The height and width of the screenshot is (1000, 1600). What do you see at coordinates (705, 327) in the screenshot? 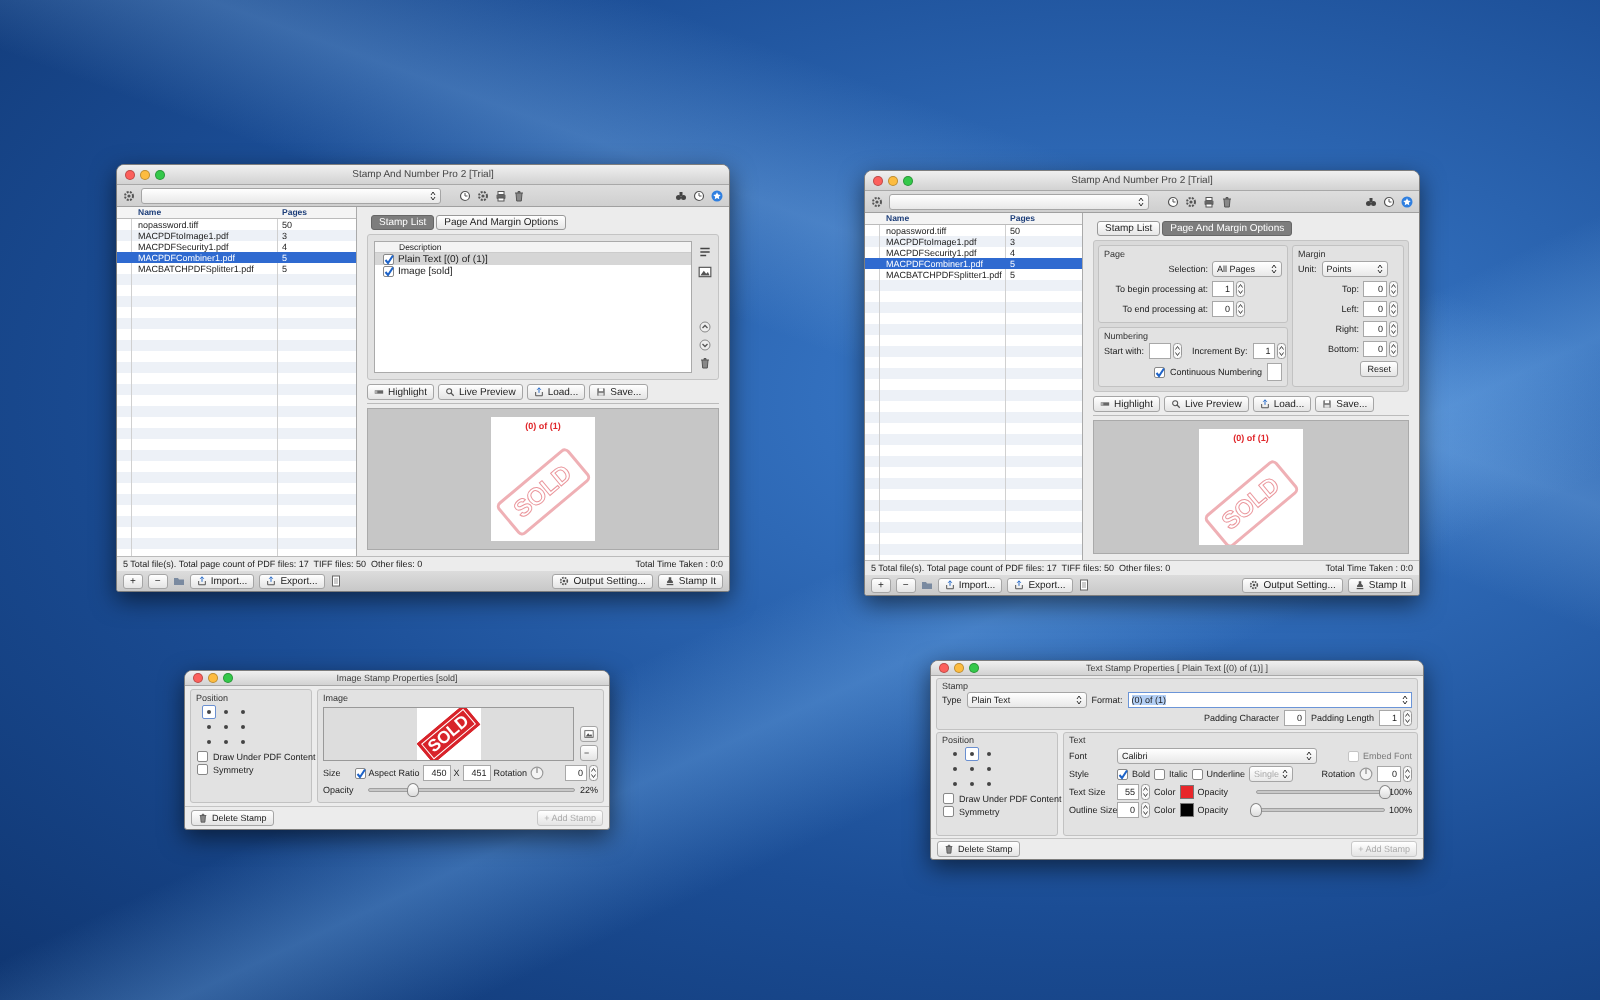
I see `move-up-icon` at bounding box center [705, 327].